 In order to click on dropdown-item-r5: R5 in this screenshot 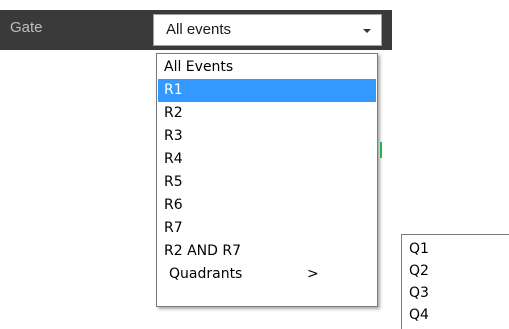, I will do `click(267, 182)`.